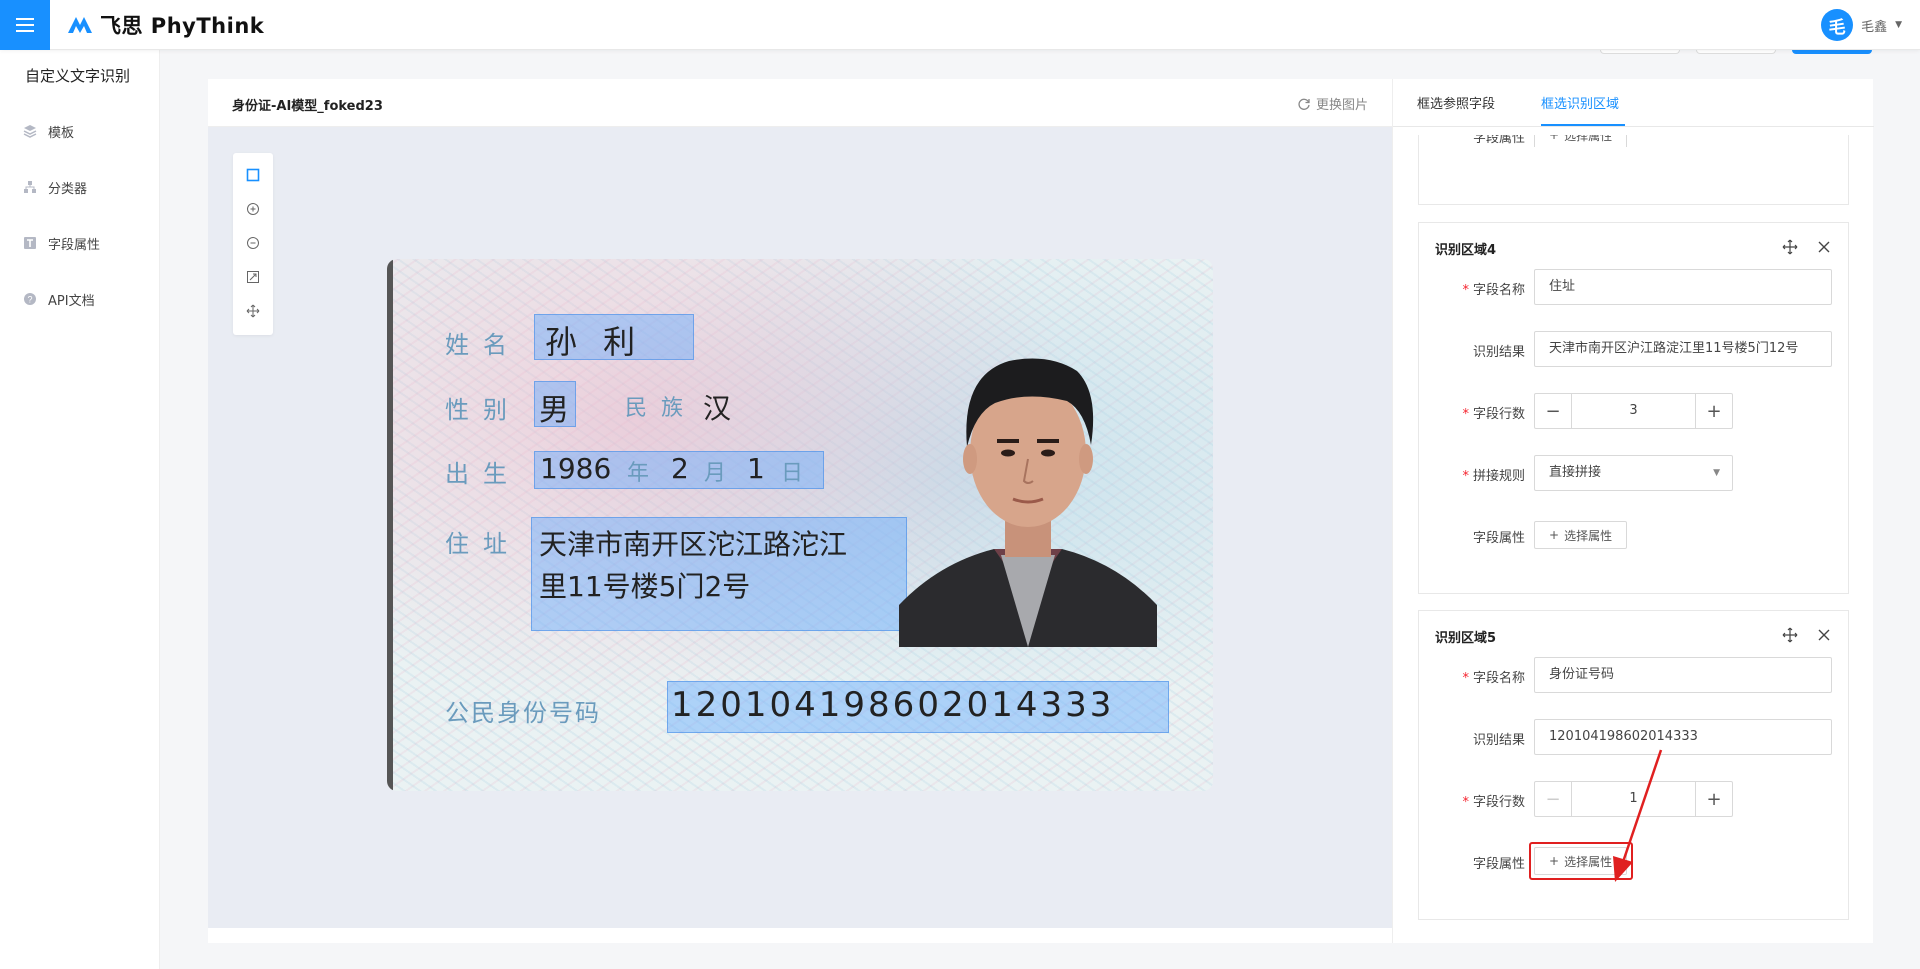 The height and width of the screenshot is (969, 1920). I want to click on region-4-result-label: 识别结果, so click(1498, 352).